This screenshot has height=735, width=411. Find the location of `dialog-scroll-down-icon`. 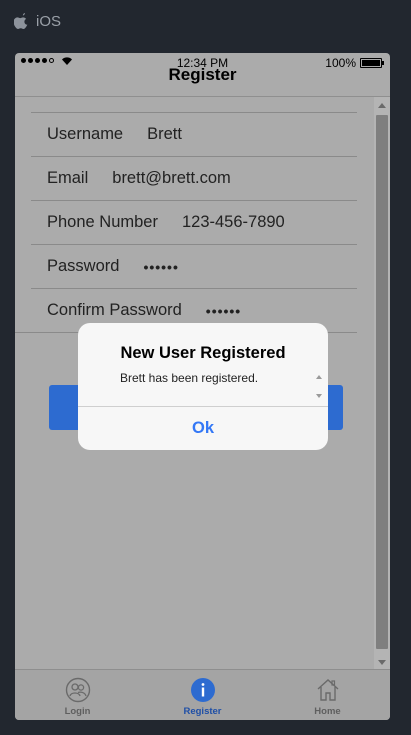

dialog-scroll-down-icon is located at coordinates (319, 396).